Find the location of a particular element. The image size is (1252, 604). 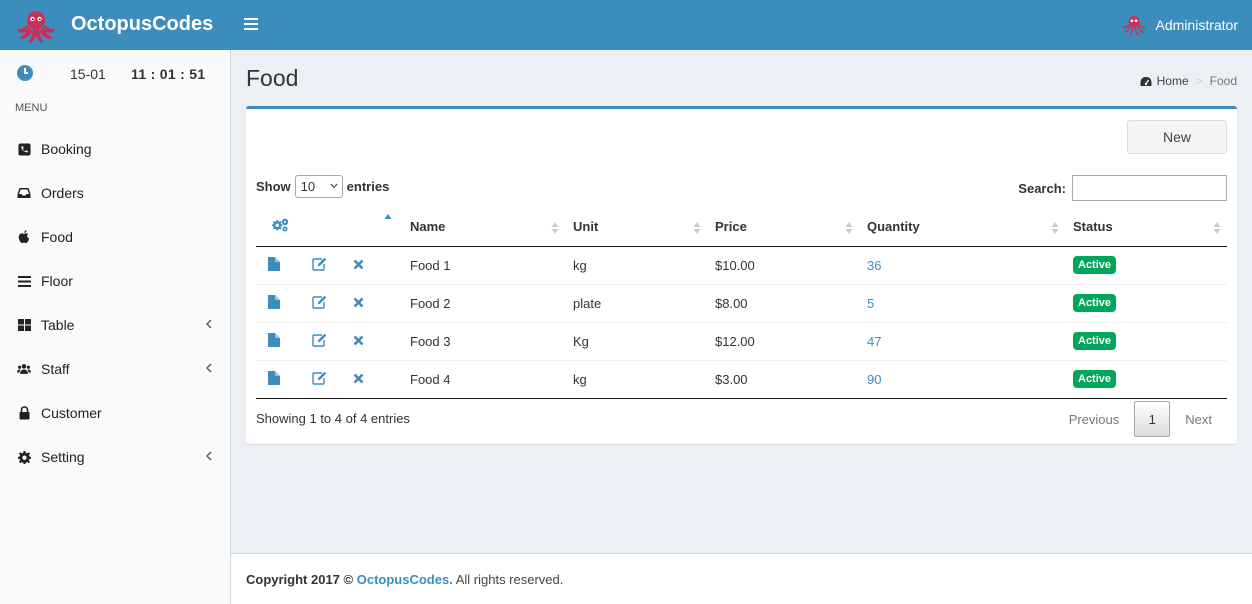

dashboard-icon is located at coordinates (1146, 81).